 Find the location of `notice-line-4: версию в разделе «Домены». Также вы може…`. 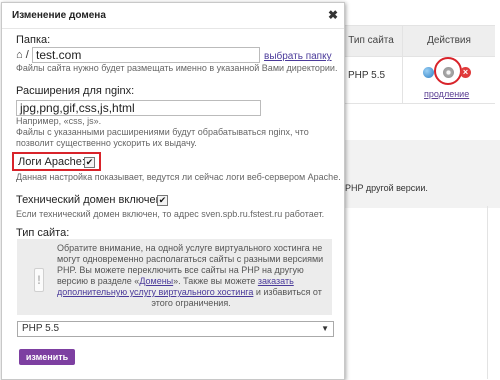

notice-line-4: версию в разделе «Домены». Также вы може… is located at coordinates (175, 281).